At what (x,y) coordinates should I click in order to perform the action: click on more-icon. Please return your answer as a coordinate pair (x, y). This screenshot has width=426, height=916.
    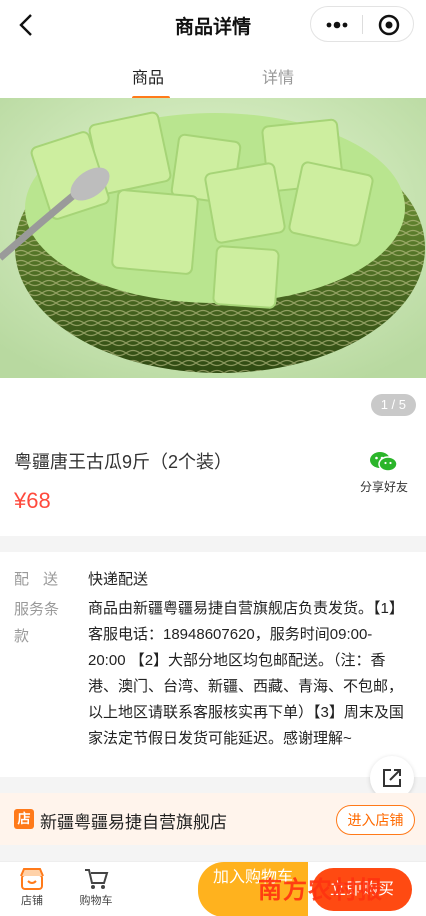
    Looking at the image, I should click on (337, 25).